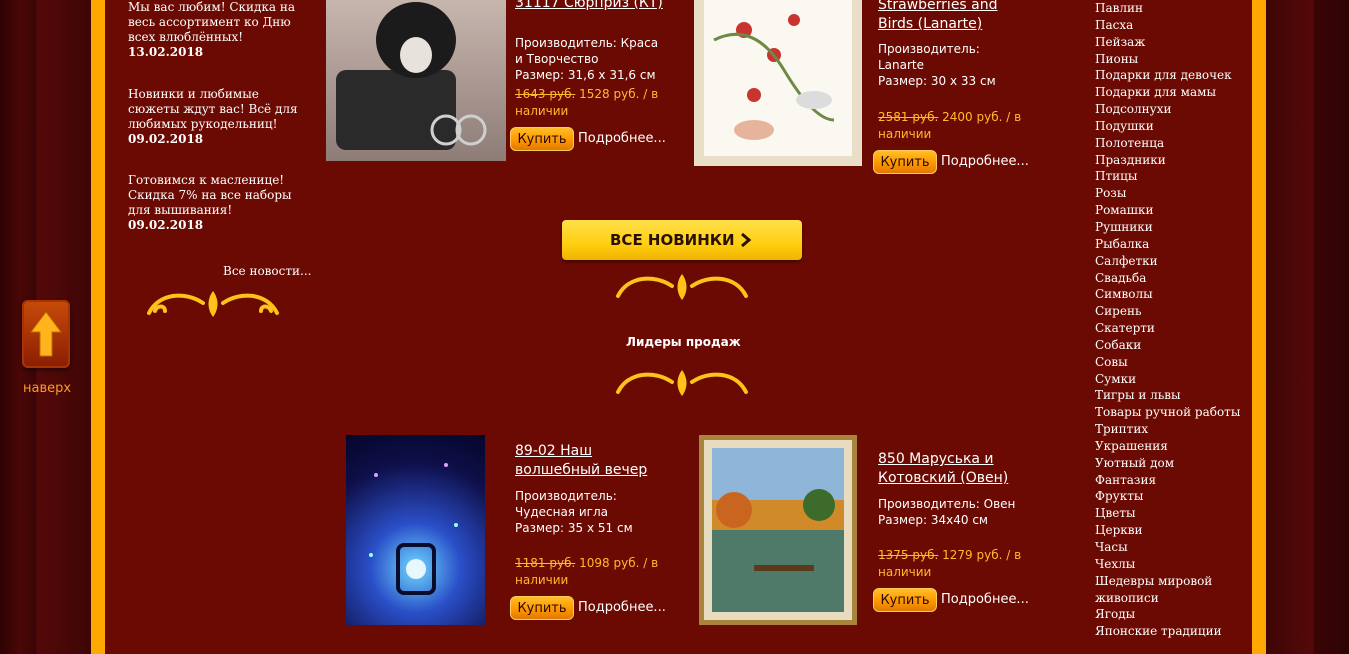  Describe the element at coordinates (1170, 345) in the screenshot. I see `category-link: Собаки` at that location.